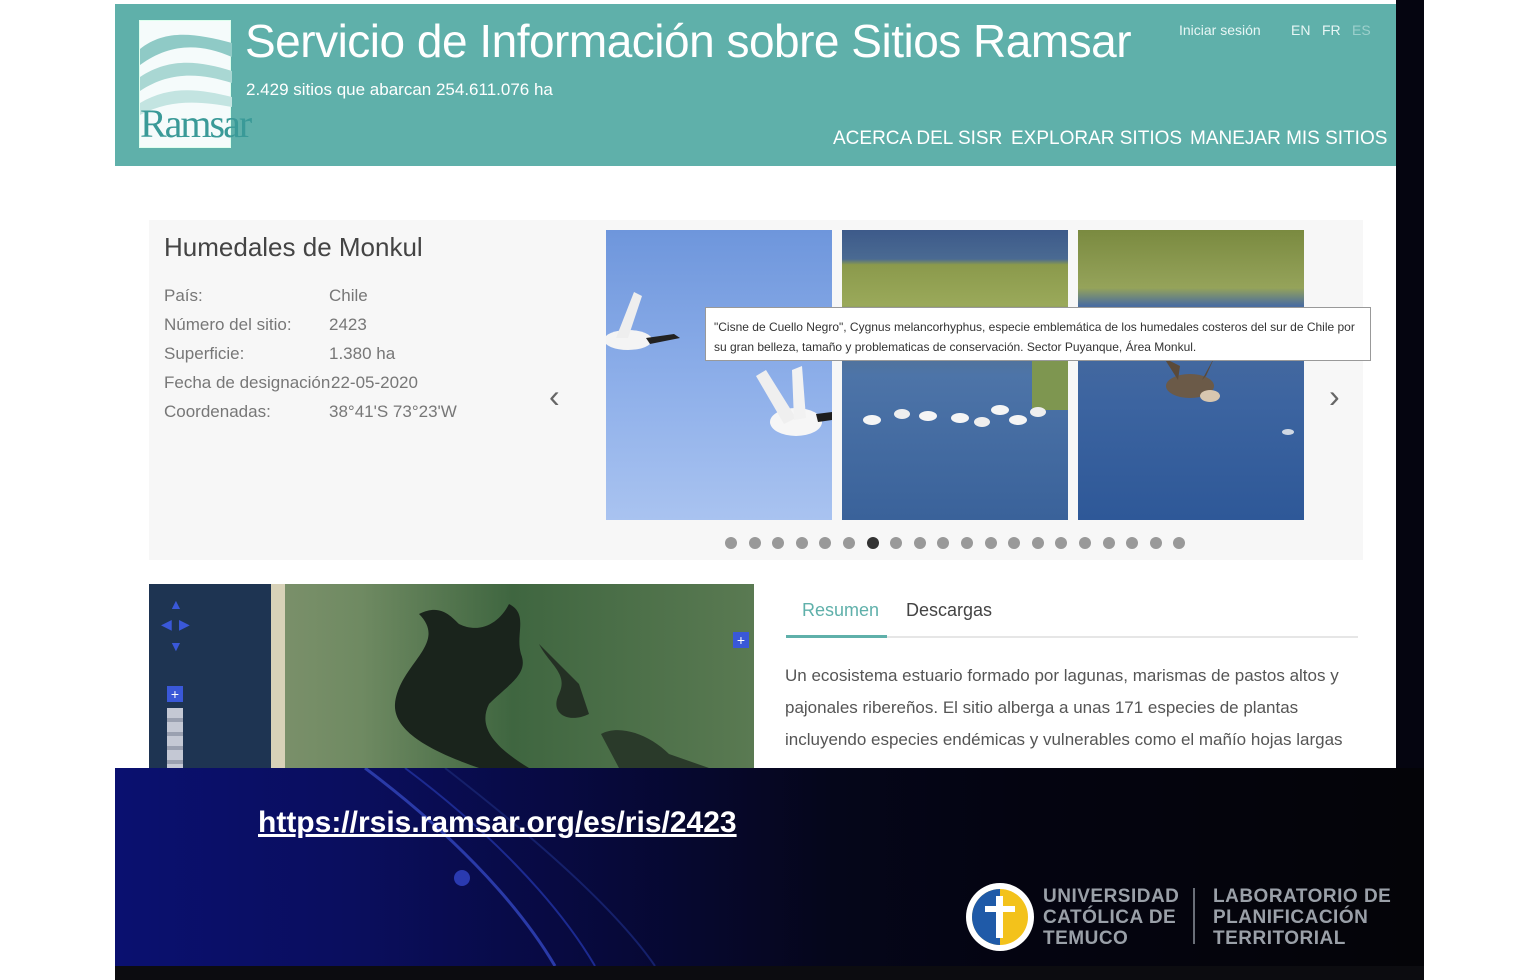 This screenshot has height=980, width=1540. What do you see at coordinates (196, 123) in the screenshot?
I see `logo-wordmark: Ramsar` at bounding box center [196, 123].